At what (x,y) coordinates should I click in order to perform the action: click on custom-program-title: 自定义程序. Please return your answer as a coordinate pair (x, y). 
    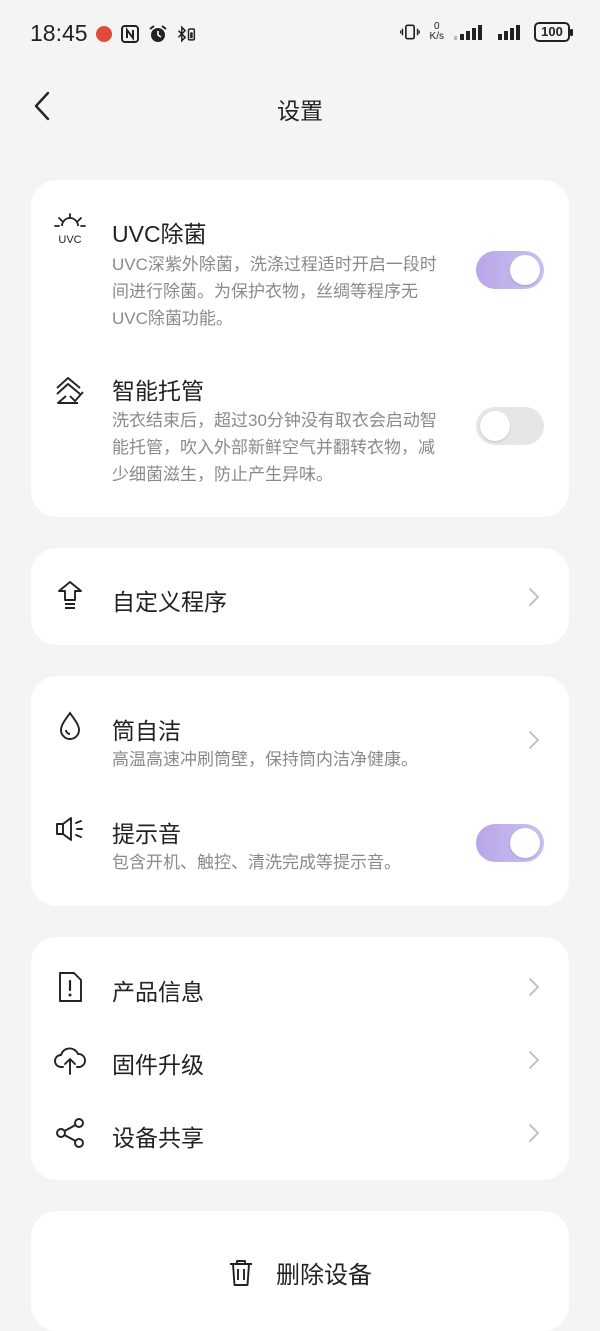
    Looking at the image, I should click on (169, 602).